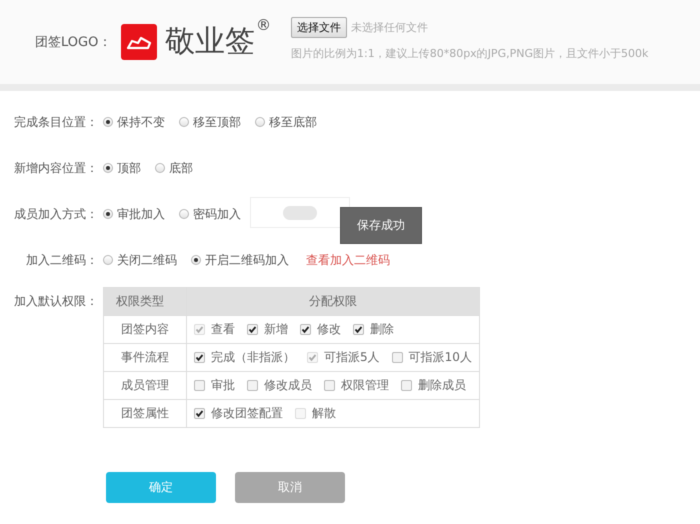  What do you see at coordinates (288, 385) in the screenshot?
I see `checkbox-label: 修改成员` at bounding box center [288, 385].